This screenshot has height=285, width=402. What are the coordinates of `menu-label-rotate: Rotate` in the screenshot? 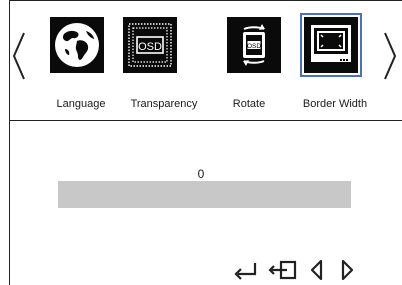 It's located at (249, 104).